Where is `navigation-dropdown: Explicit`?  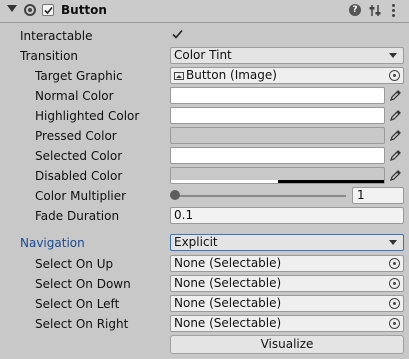 navigation-dropdown: Explicit is located at coordinates (287, 242).